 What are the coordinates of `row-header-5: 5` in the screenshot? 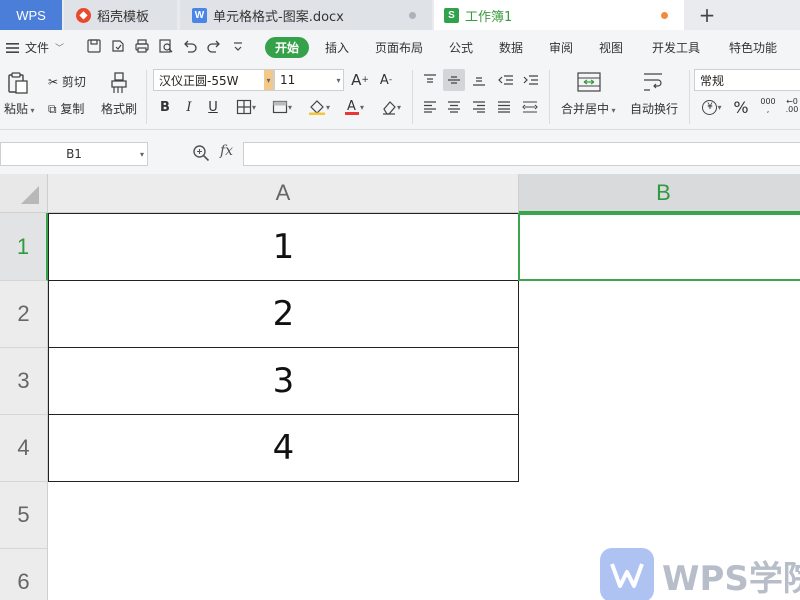 It's located at (24, 515).